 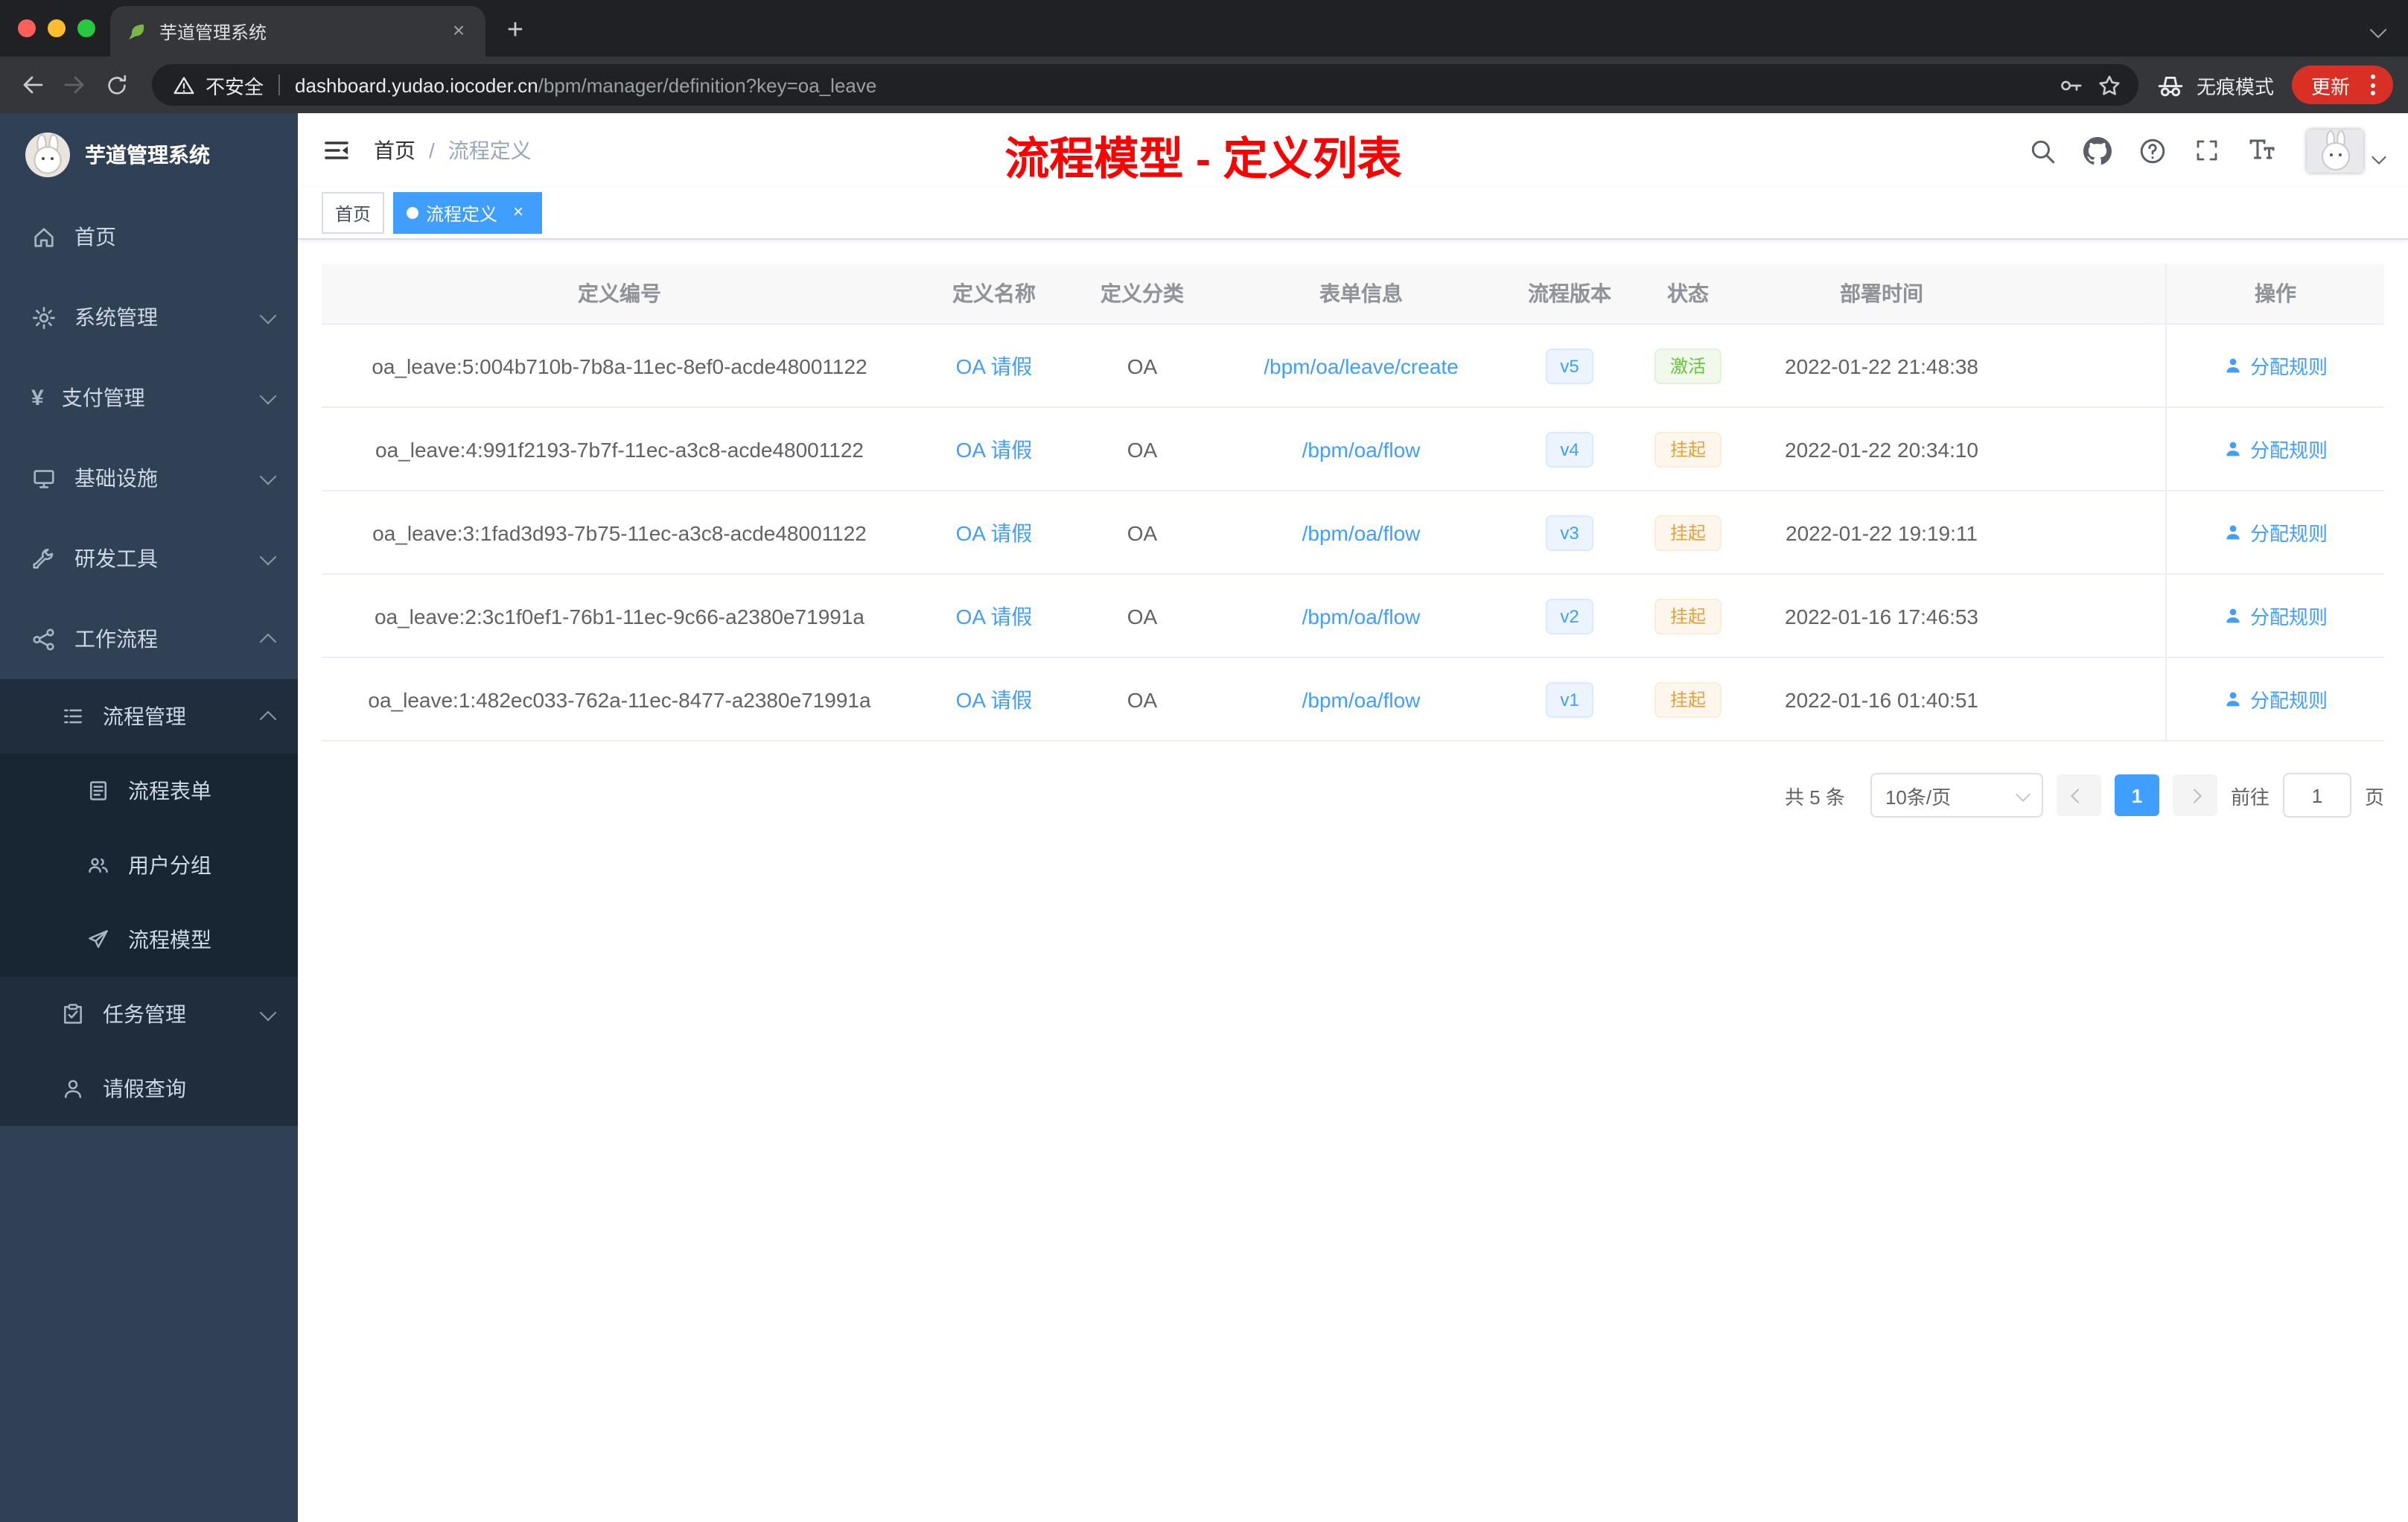 What do you see at coordinates (74, 85) in the screenshot?
I see `forward-button` at bounding box center [74, 85].